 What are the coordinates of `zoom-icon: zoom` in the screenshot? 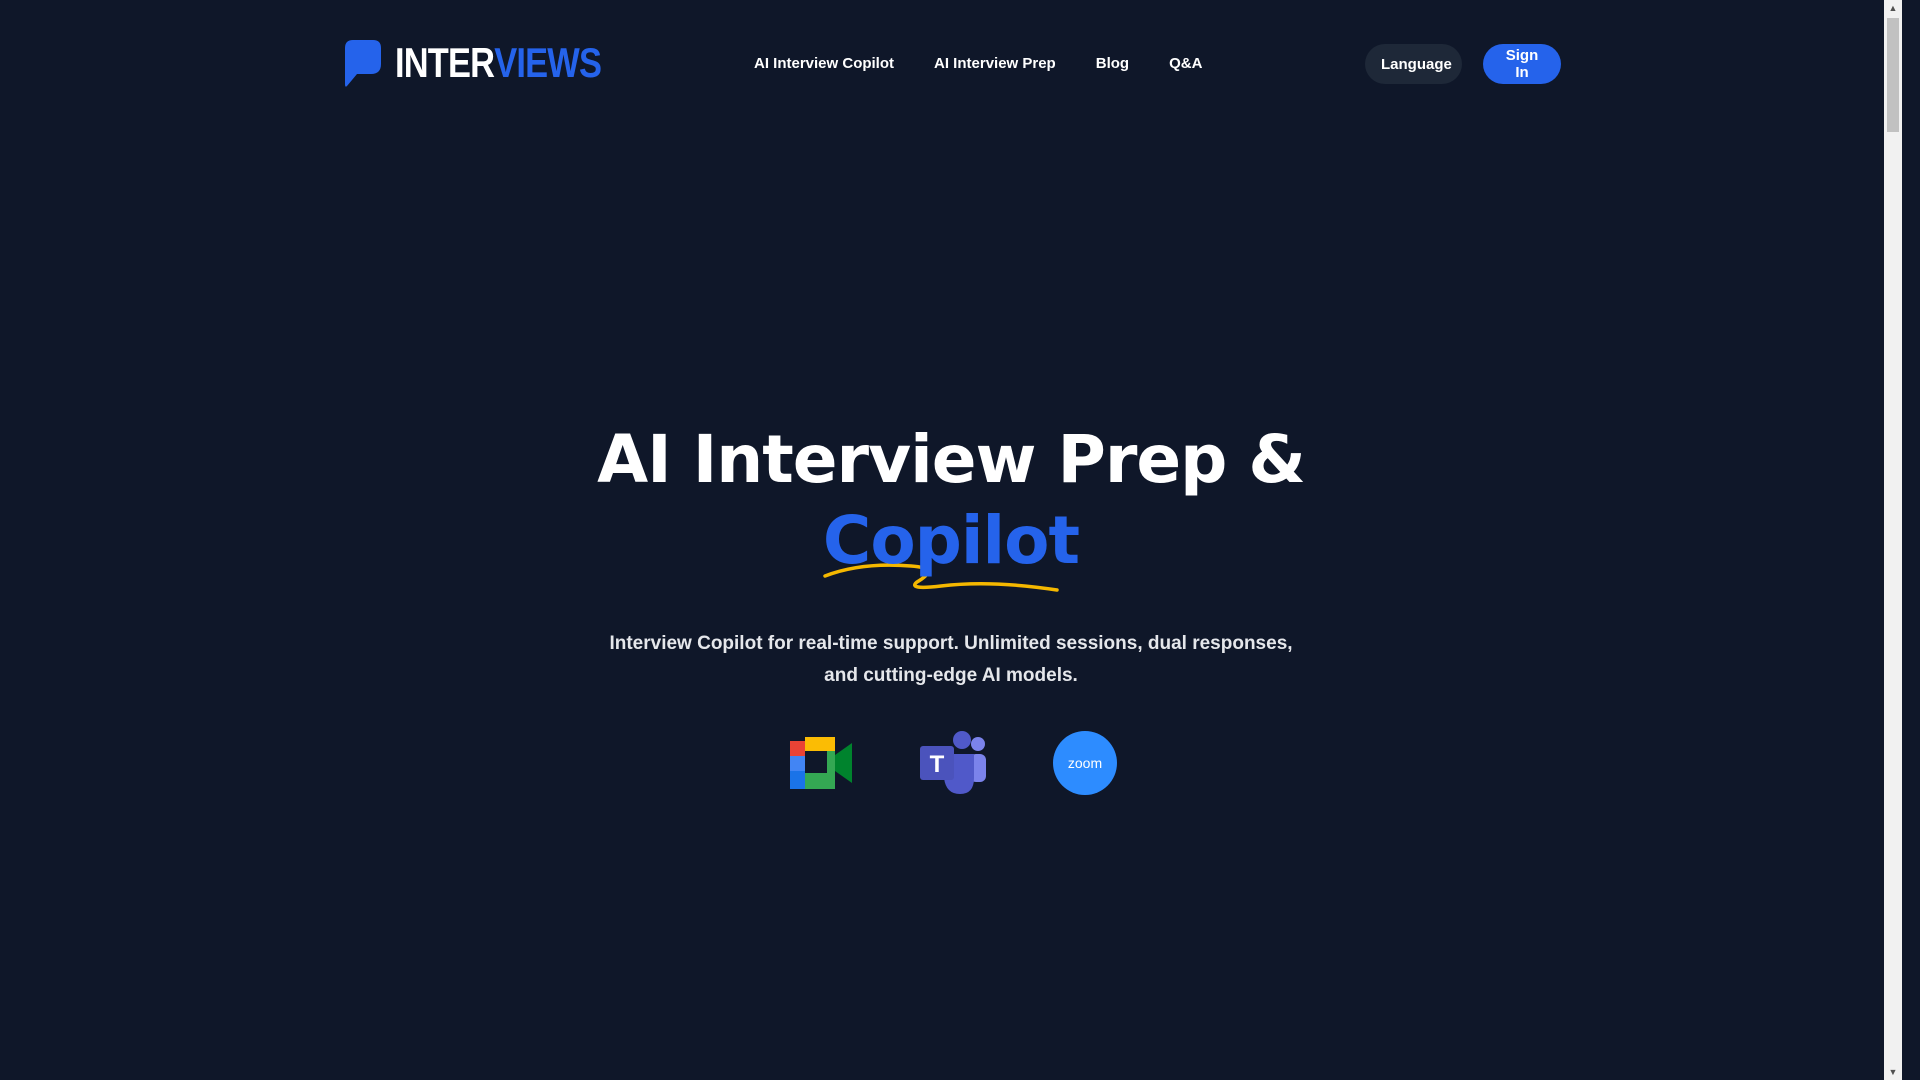 It's located at (1085, 763).